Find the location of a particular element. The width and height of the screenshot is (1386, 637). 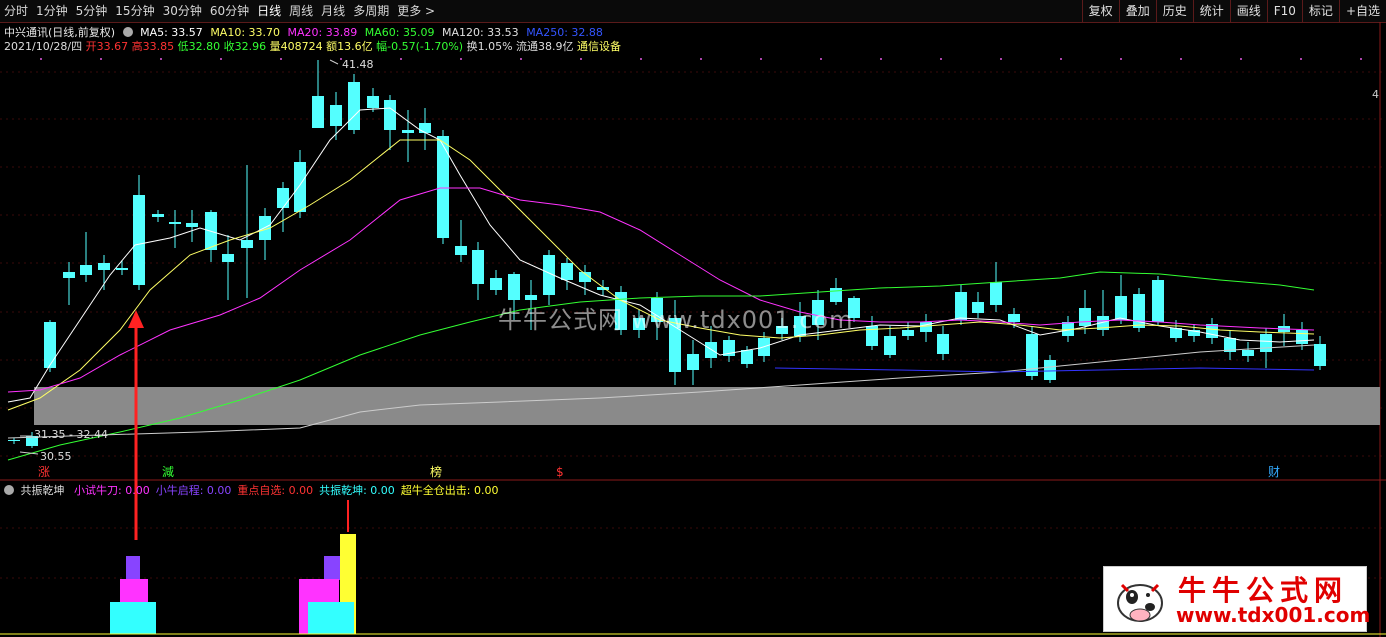

high-price-label: 41.48 is located at coordinates (358, 64).